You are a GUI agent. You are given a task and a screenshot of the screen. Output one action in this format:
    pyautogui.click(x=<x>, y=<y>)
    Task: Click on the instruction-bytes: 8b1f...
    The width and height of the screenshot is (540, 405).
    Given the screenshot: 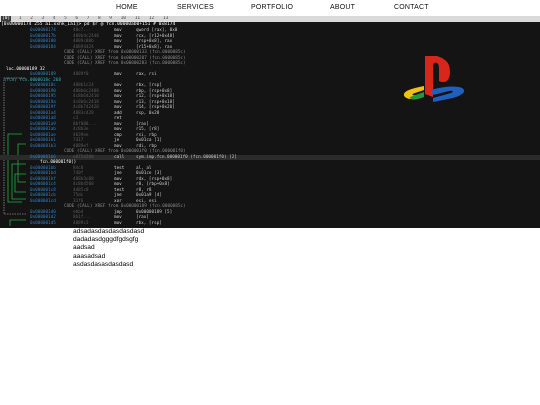 What is the action you would take?
    pyautogui.click(x=82, y=217)
    